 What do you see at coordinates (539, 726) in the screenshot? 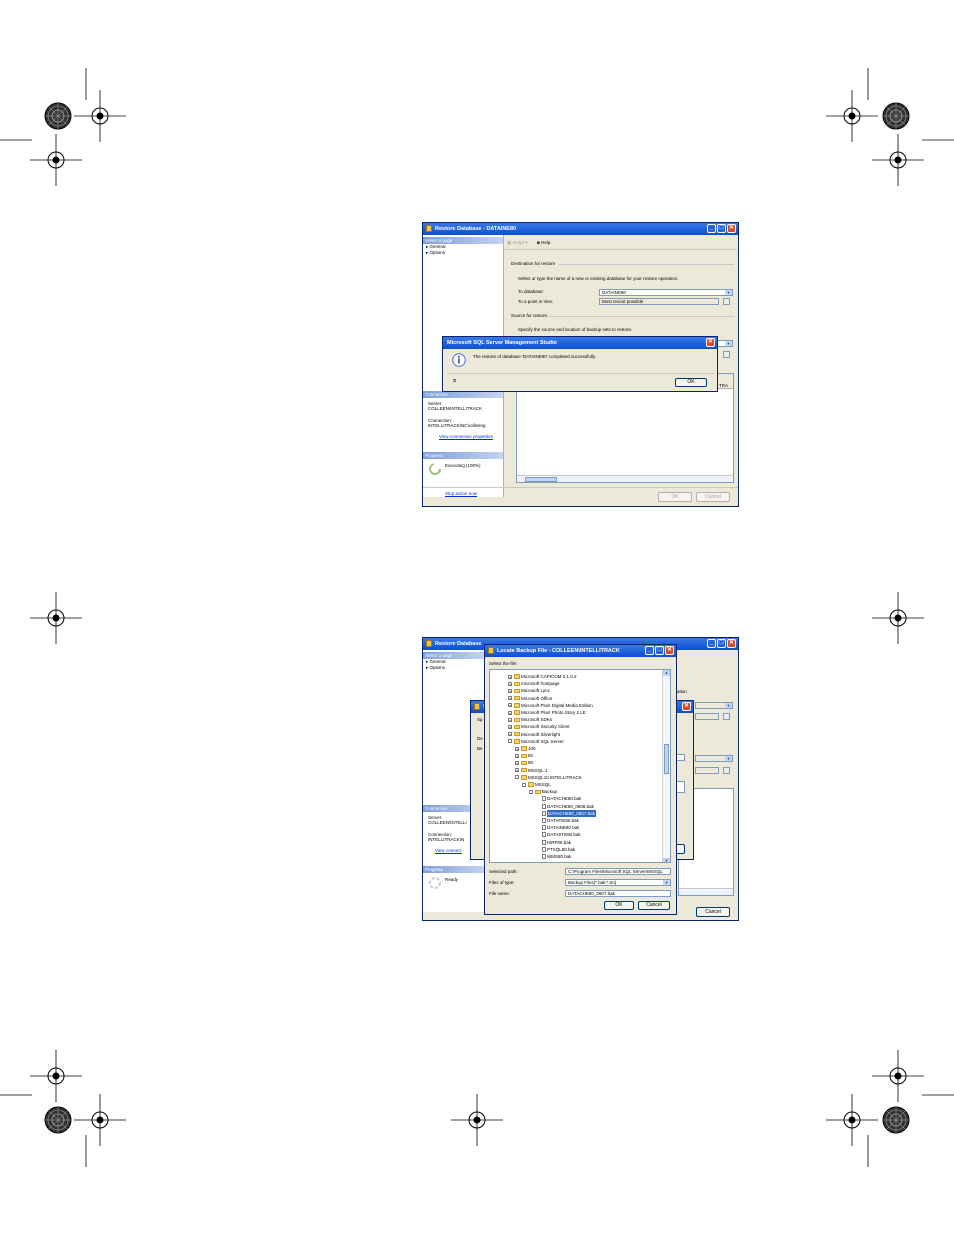
I see `tree-folder-item: + Microsoft Security Client` at bounding box center [539, 726].